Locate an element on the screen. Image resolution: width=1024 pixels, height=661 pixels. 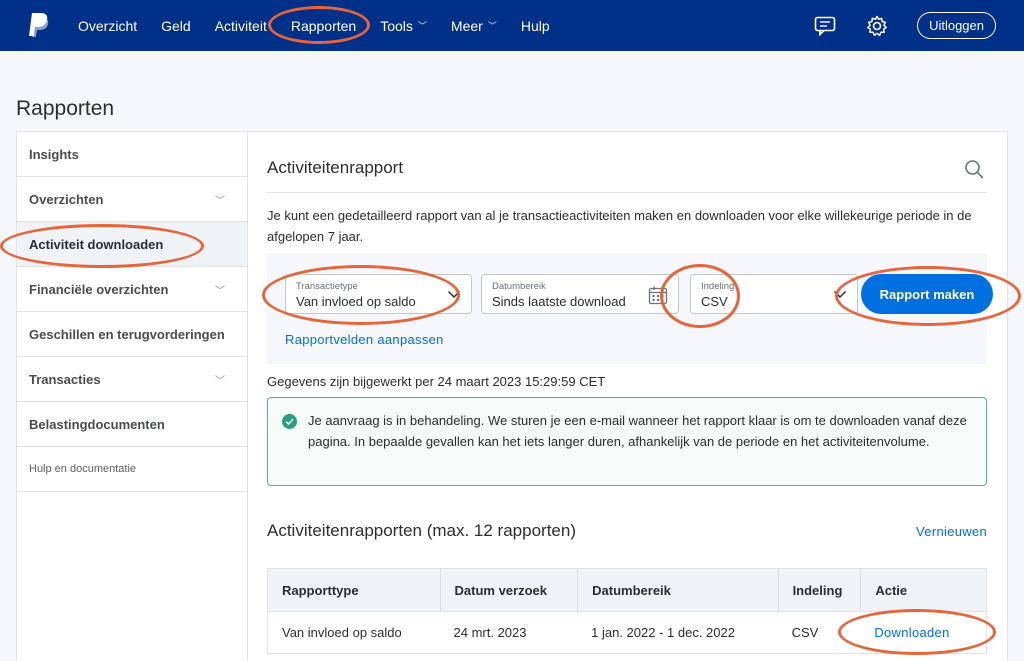
table-cell: CSV is located at coordinates (805, 632).